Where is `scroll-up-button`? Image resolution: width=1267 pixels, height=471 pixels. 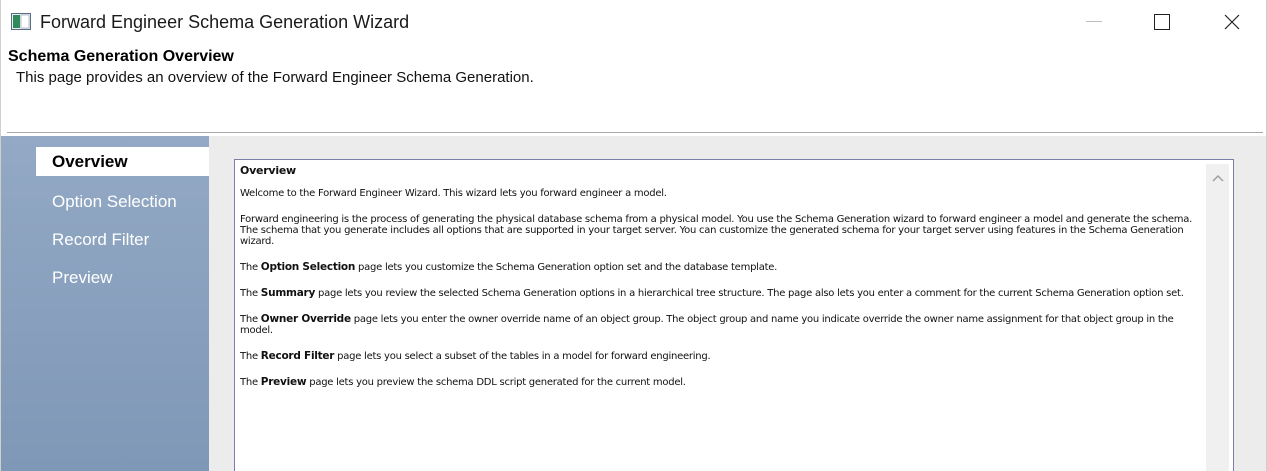
scroll-up-button is located at coordinates (1217, 178).